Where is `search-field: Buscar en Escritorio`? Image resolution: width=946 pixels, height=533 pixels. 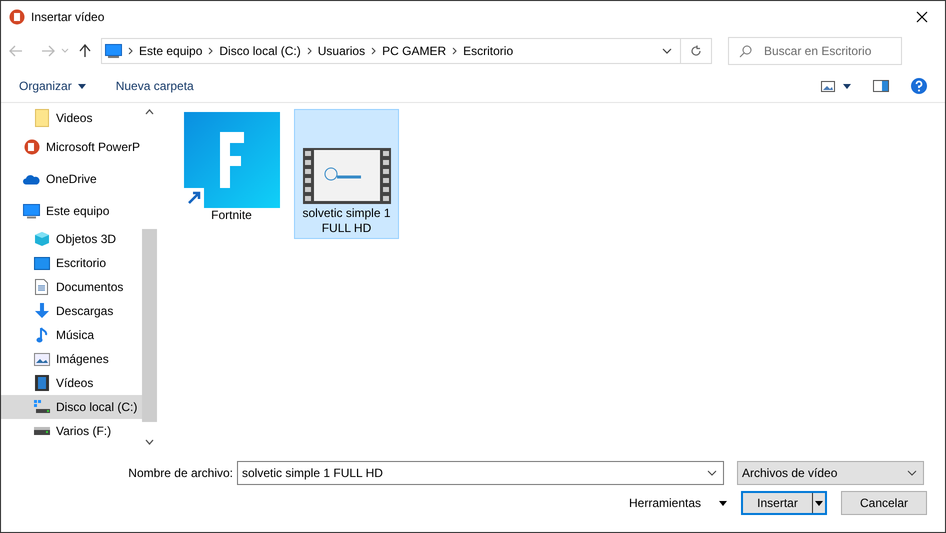
search-field: Buscar en Escritorio is located at coordinates (815, 51).